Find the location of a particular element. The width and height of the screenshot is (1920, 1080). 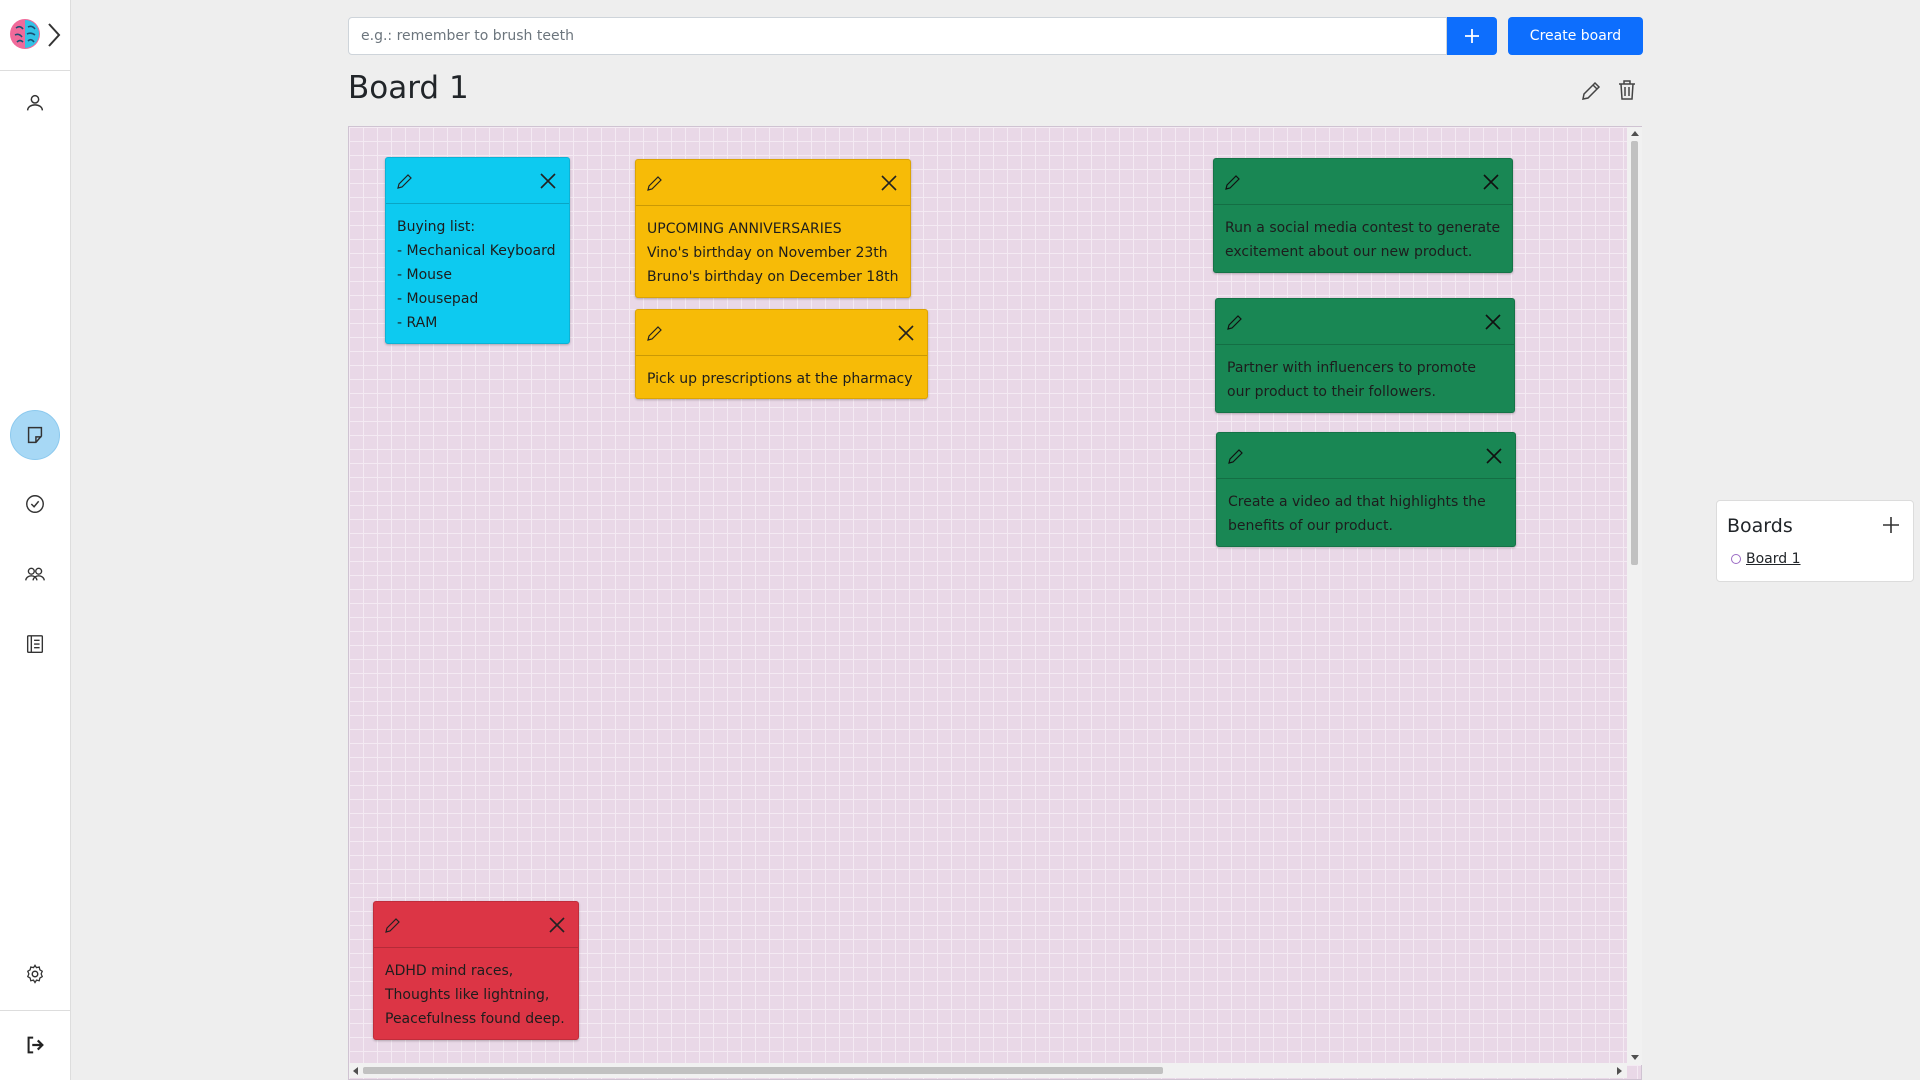

scroll-left-icon is located at coordinates (355, 1071).